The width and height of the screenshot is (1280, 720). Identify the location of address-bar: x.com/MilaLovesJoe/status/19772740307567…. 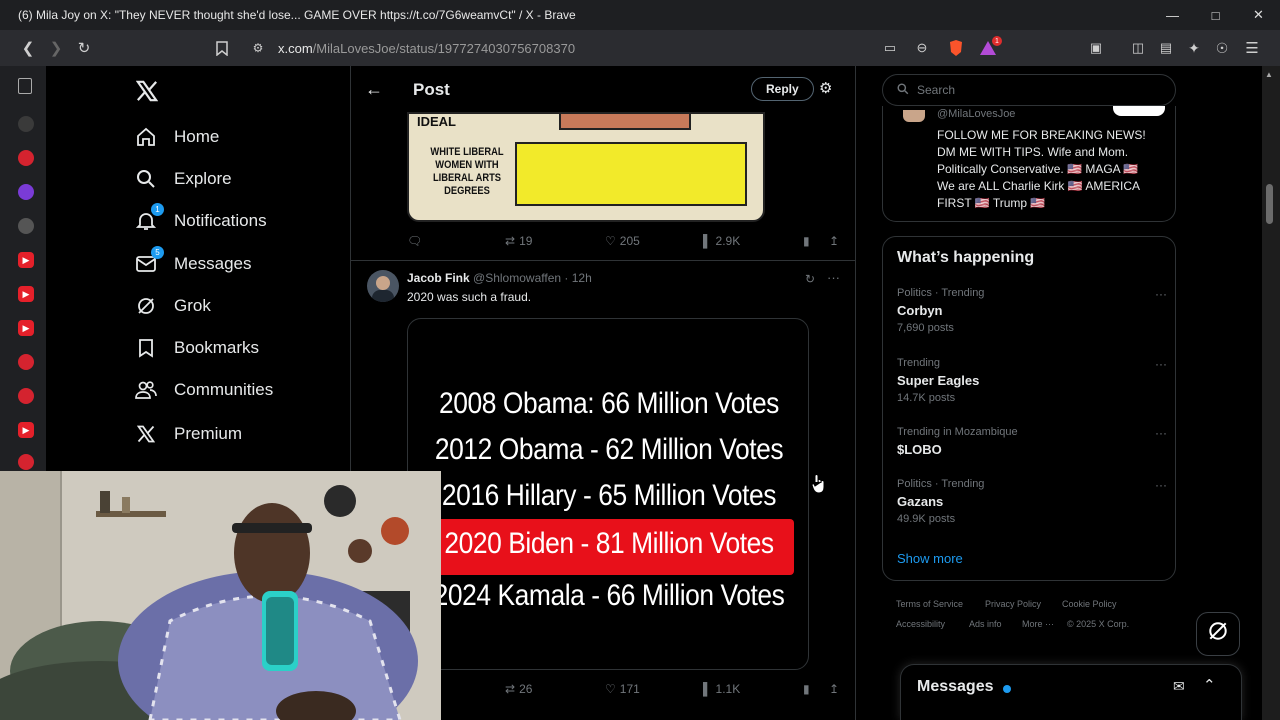
(593, 48).